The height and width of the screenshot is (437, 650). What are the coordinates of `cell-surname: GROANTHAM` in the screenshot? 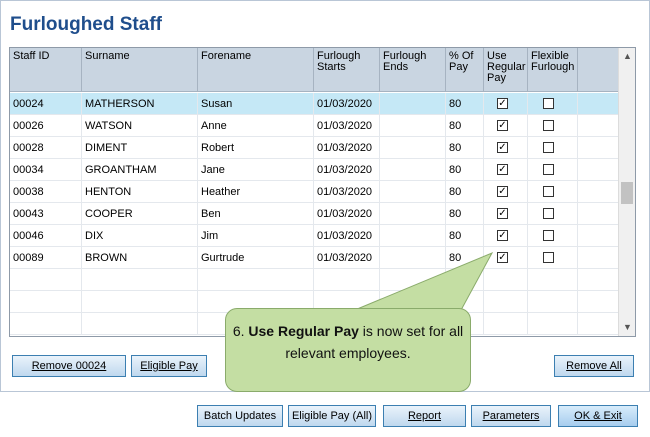 It's located at (140, 170).